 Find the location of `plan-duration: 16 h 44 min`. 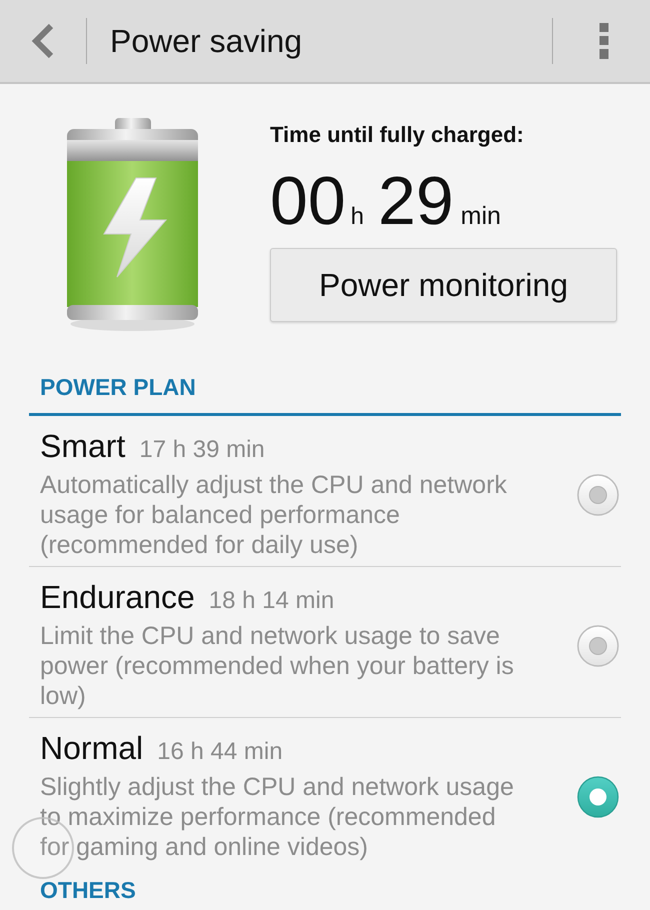

plan-duration: 16 h 44 min is located at coordinates (220, 752).